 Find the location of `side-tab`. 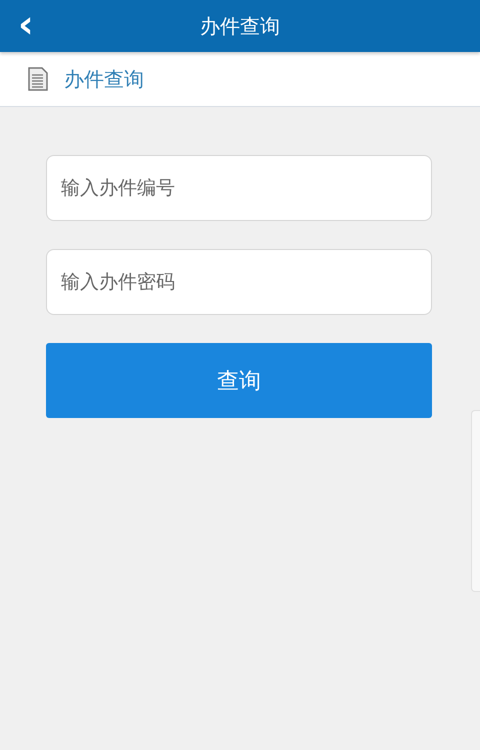

side-tab is located at coordinates (475, 501).